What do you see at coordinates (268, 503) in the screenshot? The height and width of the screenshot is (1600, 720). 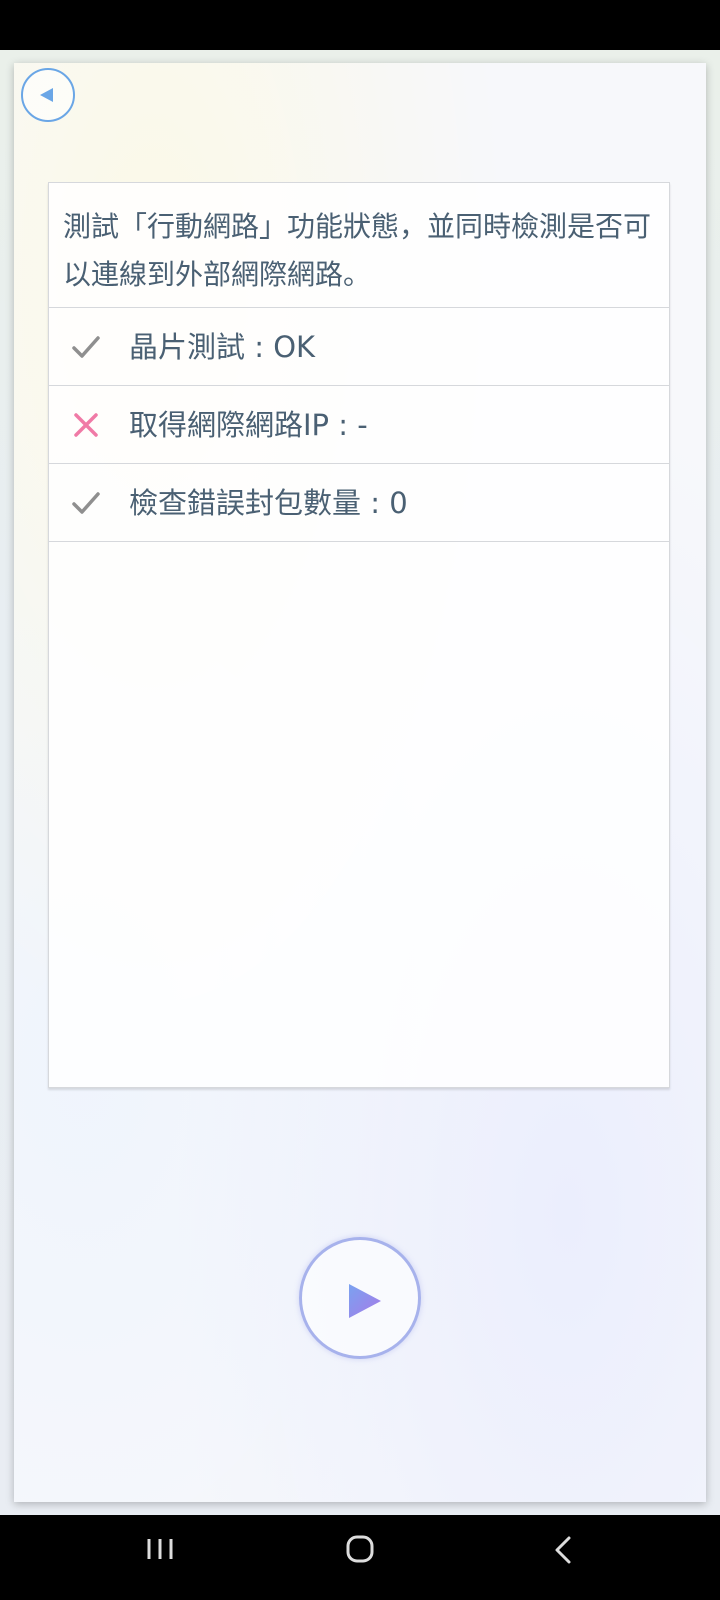 I see `test-row-label: 檢查錯誤封包數量 : 0` at bounding box center [268, 503].